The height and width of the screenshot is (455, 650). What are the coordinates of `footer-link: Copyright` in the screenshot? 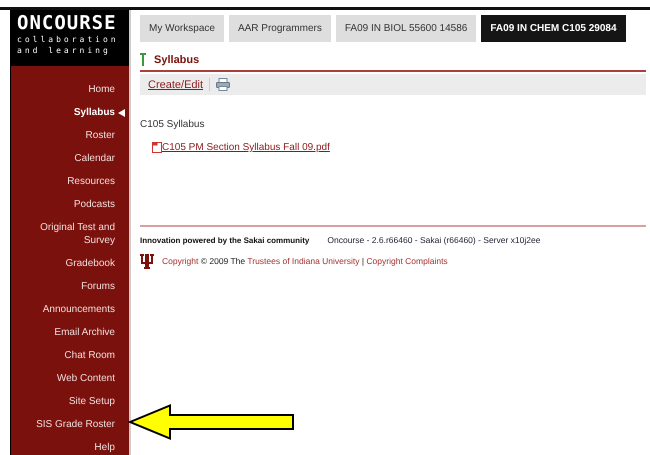 It's located at (180, 261).